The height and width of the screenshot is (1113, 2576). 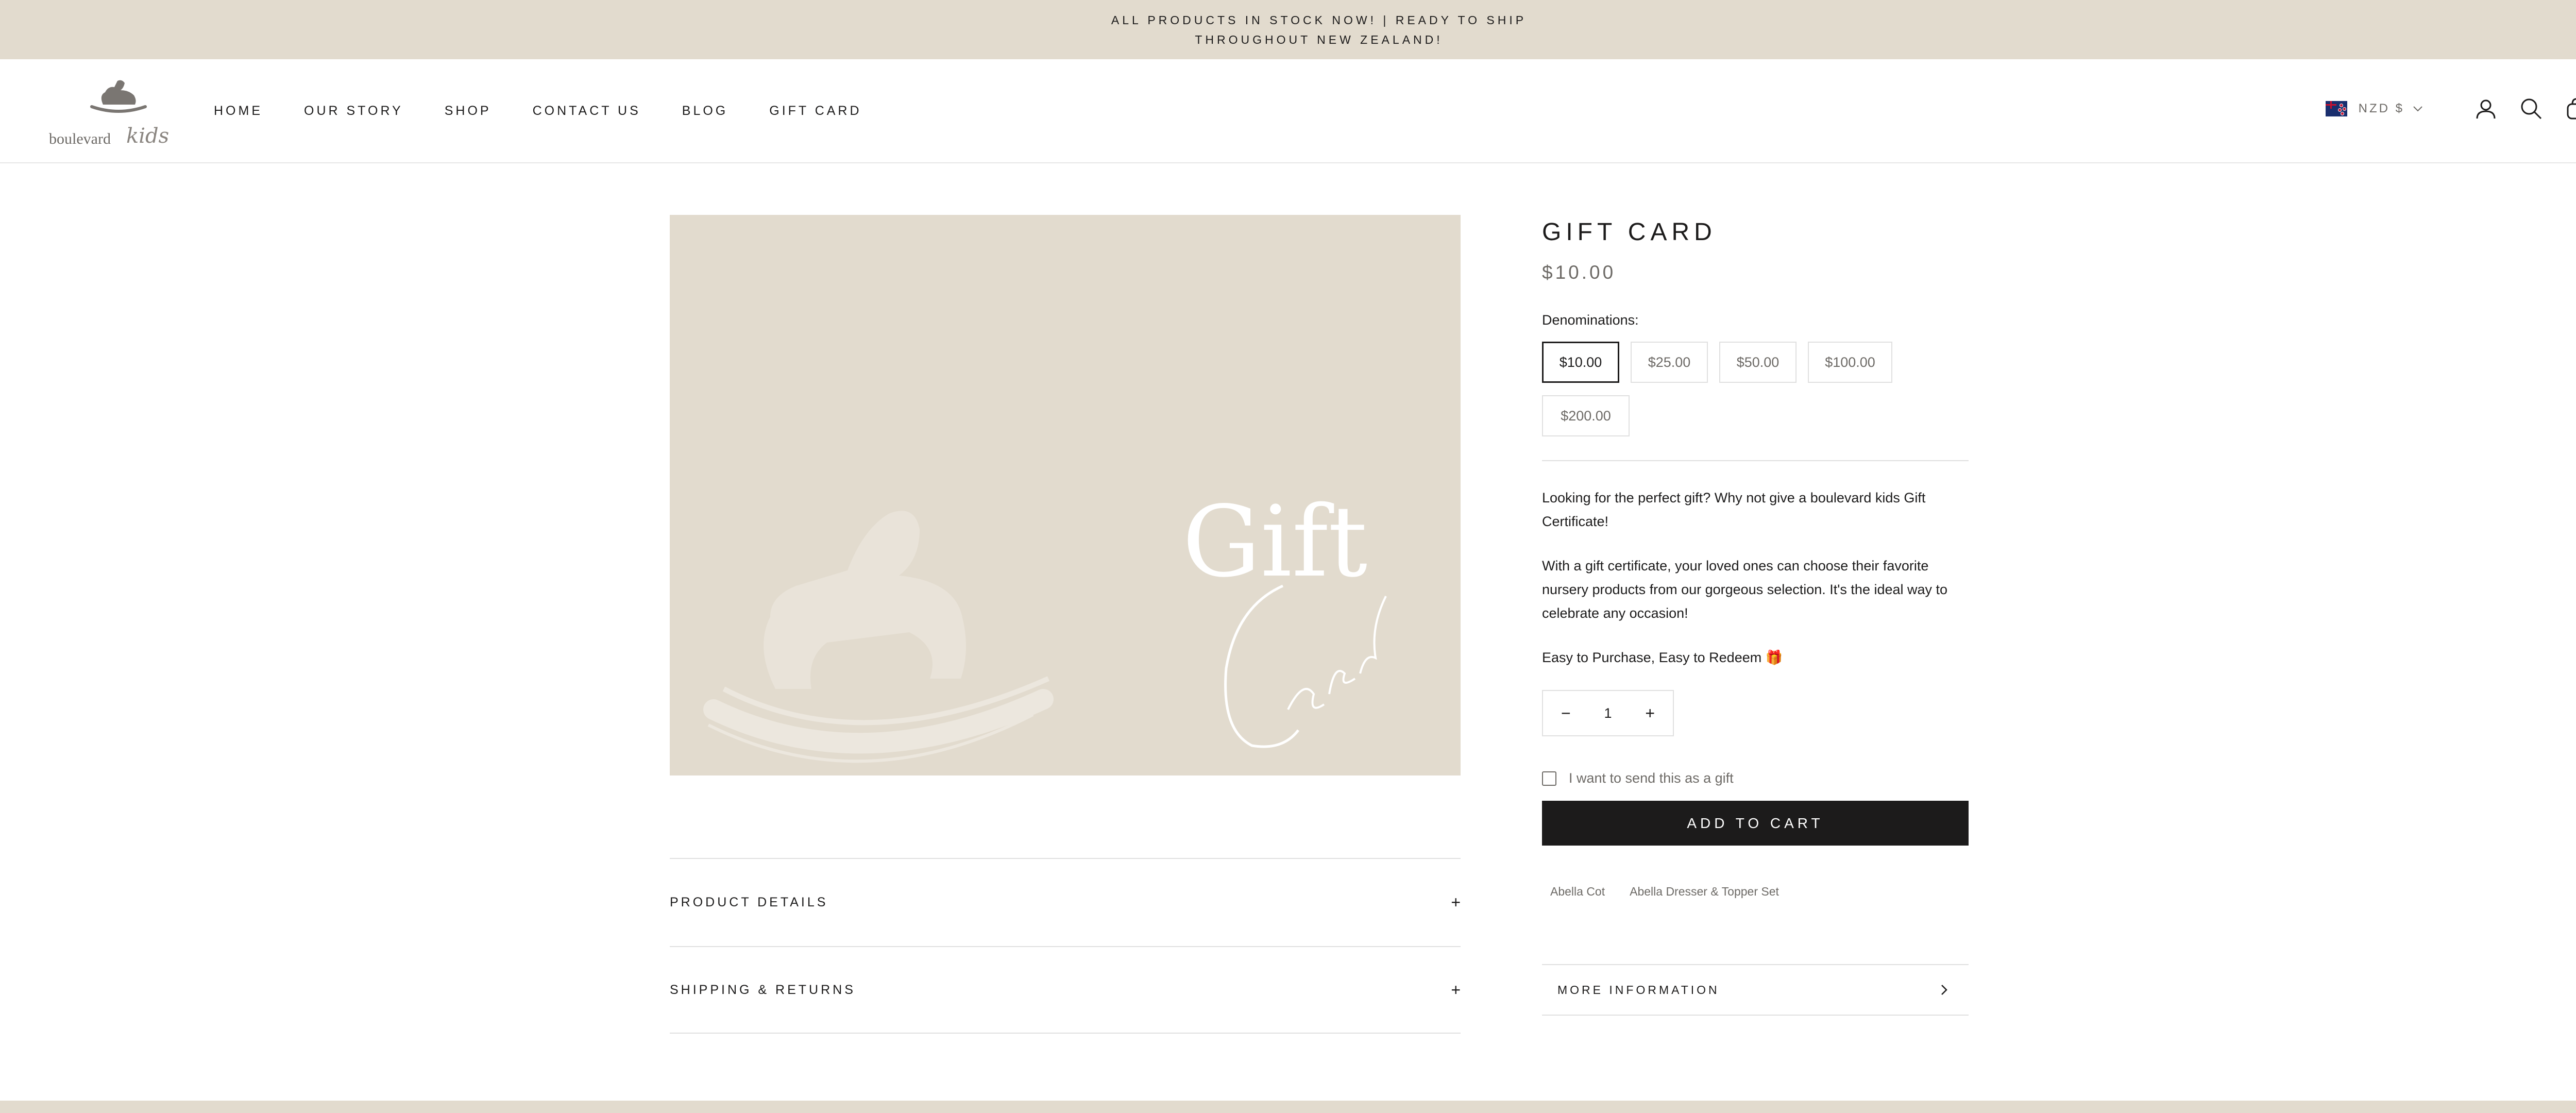 I want to click on quantity-value: 1, so click(x=1608, y=713).